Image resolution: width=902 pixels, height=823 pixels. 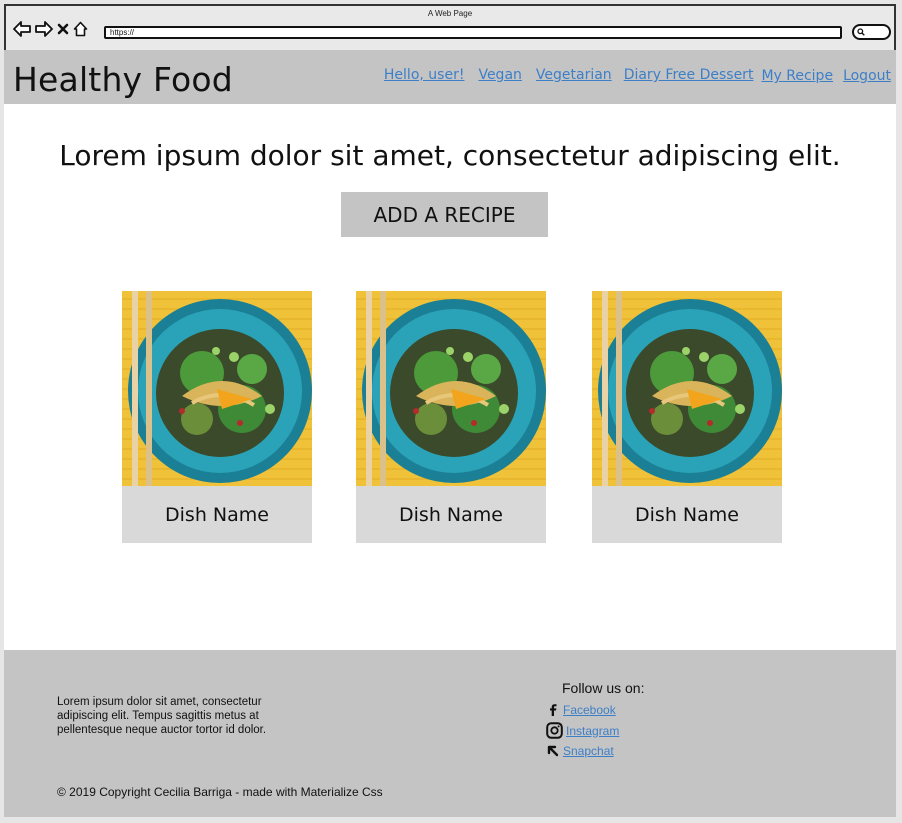 I want to click on search-icon, so click(x=861, y=32).